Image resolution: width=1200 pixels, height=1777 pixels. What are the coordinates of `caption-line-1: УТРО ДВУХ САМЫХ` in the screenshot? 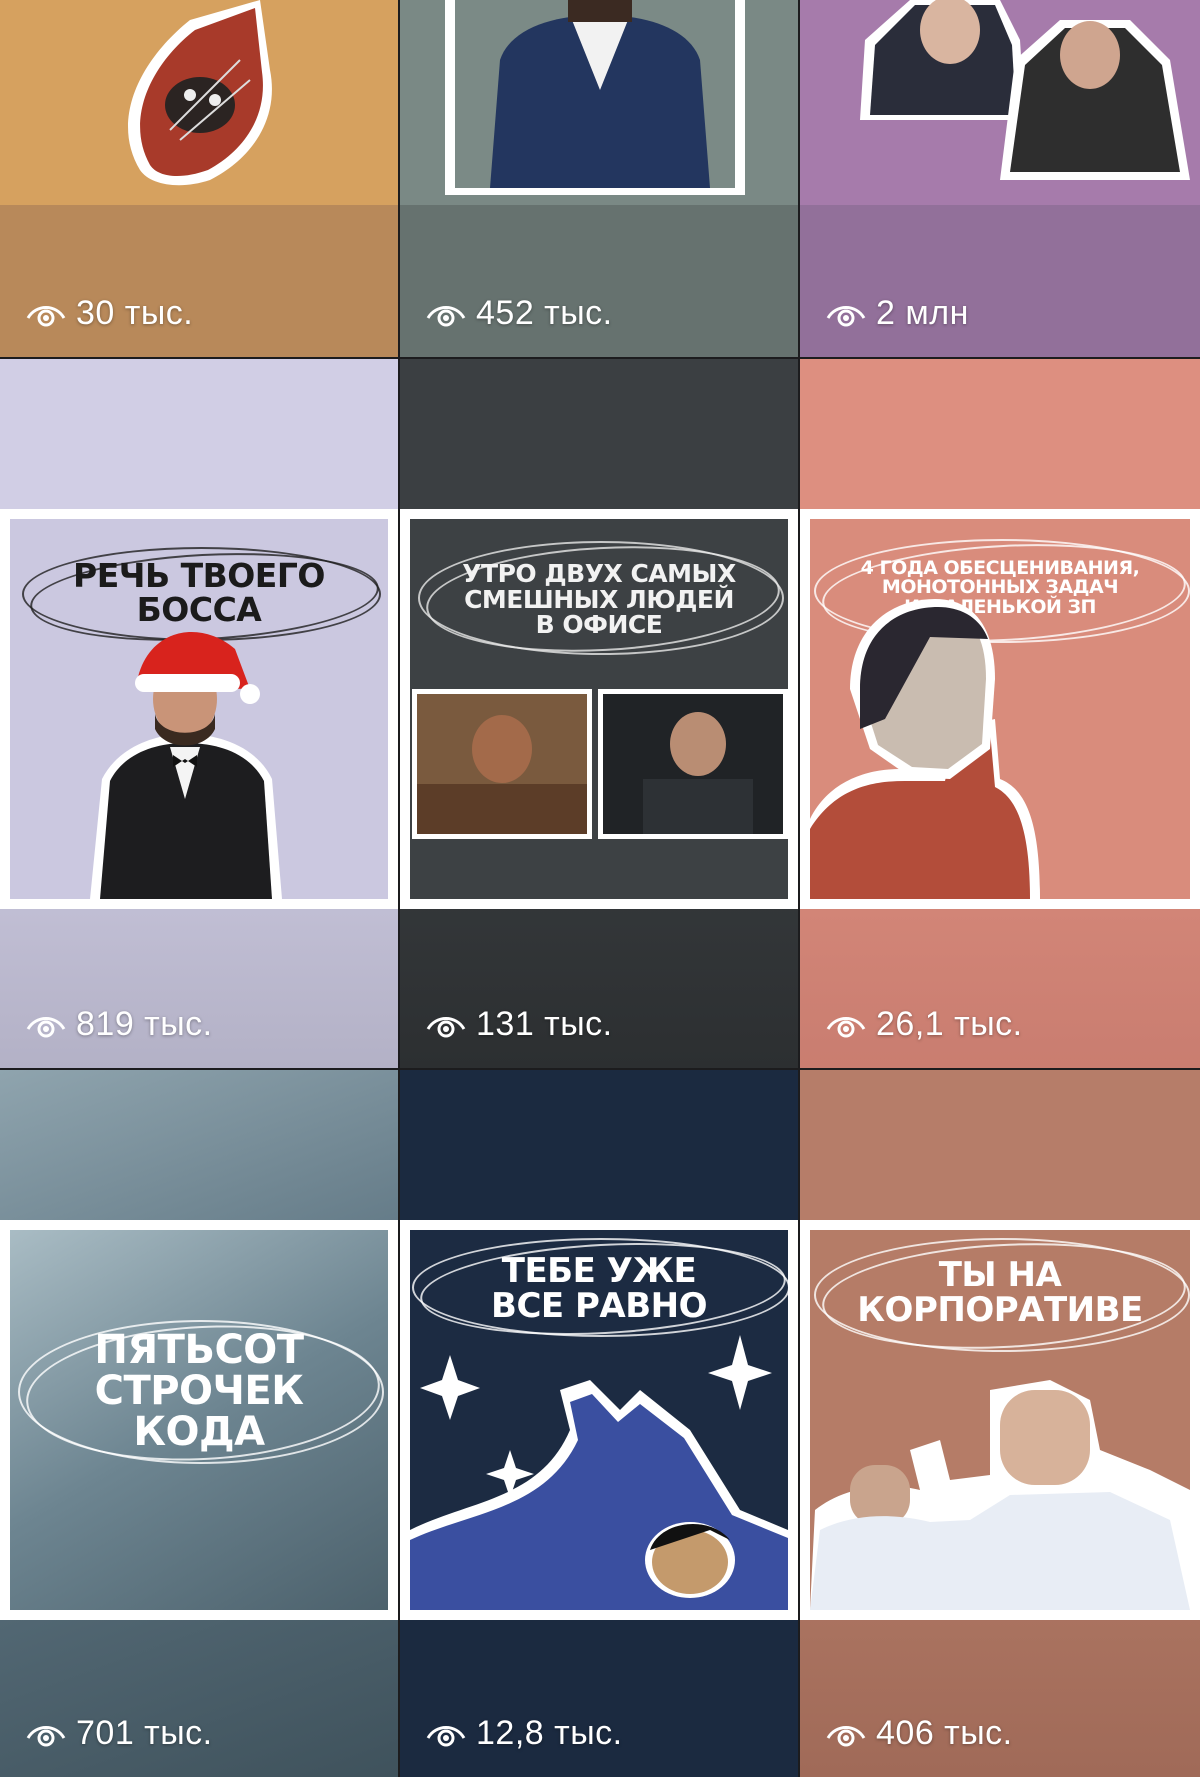 It's located at (599, 573).